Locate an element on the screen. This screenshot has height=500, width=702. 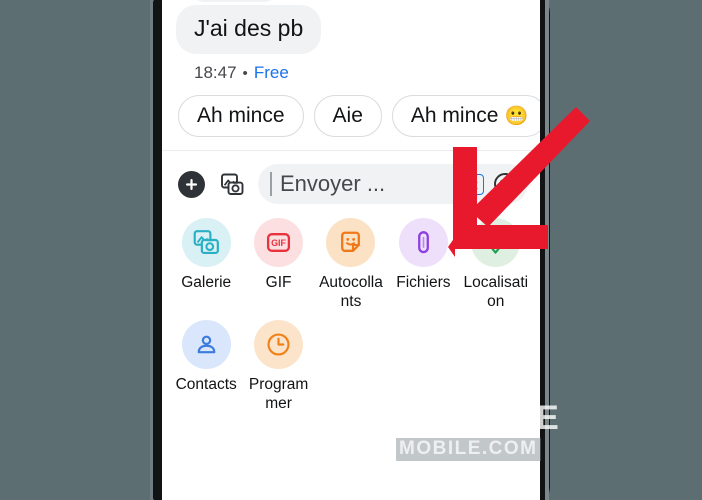
fichiers-icon-bg is located at coordinates (423, 242).